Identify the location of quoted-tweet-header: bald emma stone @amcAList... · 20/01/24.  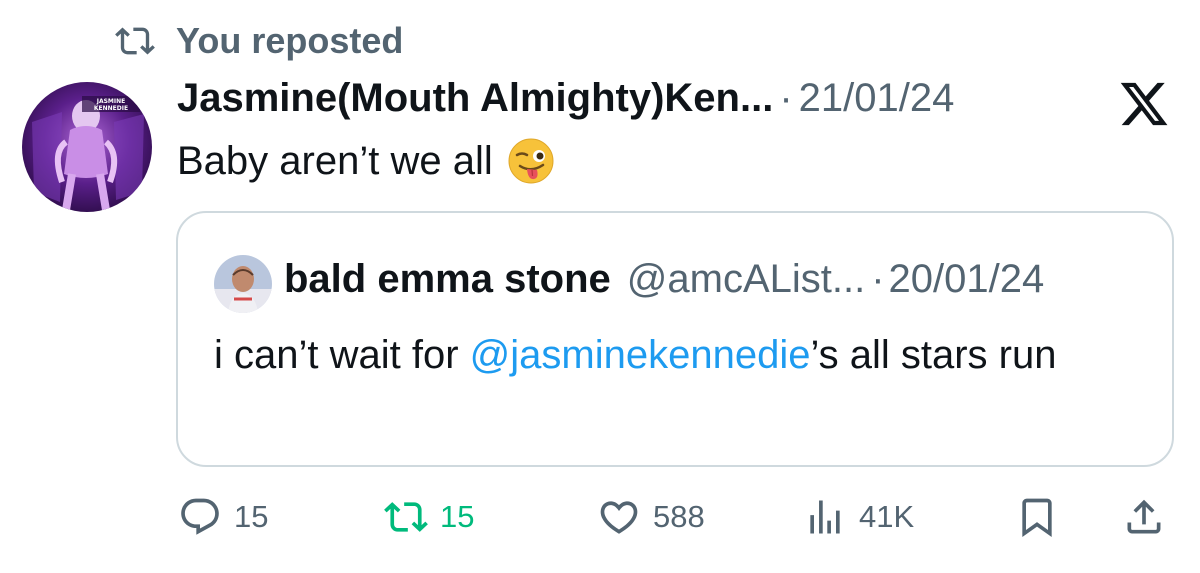
(664, 279).